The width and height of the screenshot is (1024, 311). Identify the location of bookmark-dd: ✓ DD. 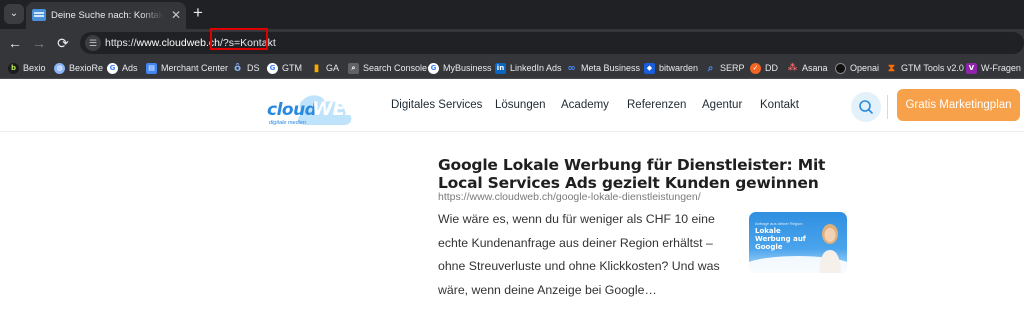
(764, 68).